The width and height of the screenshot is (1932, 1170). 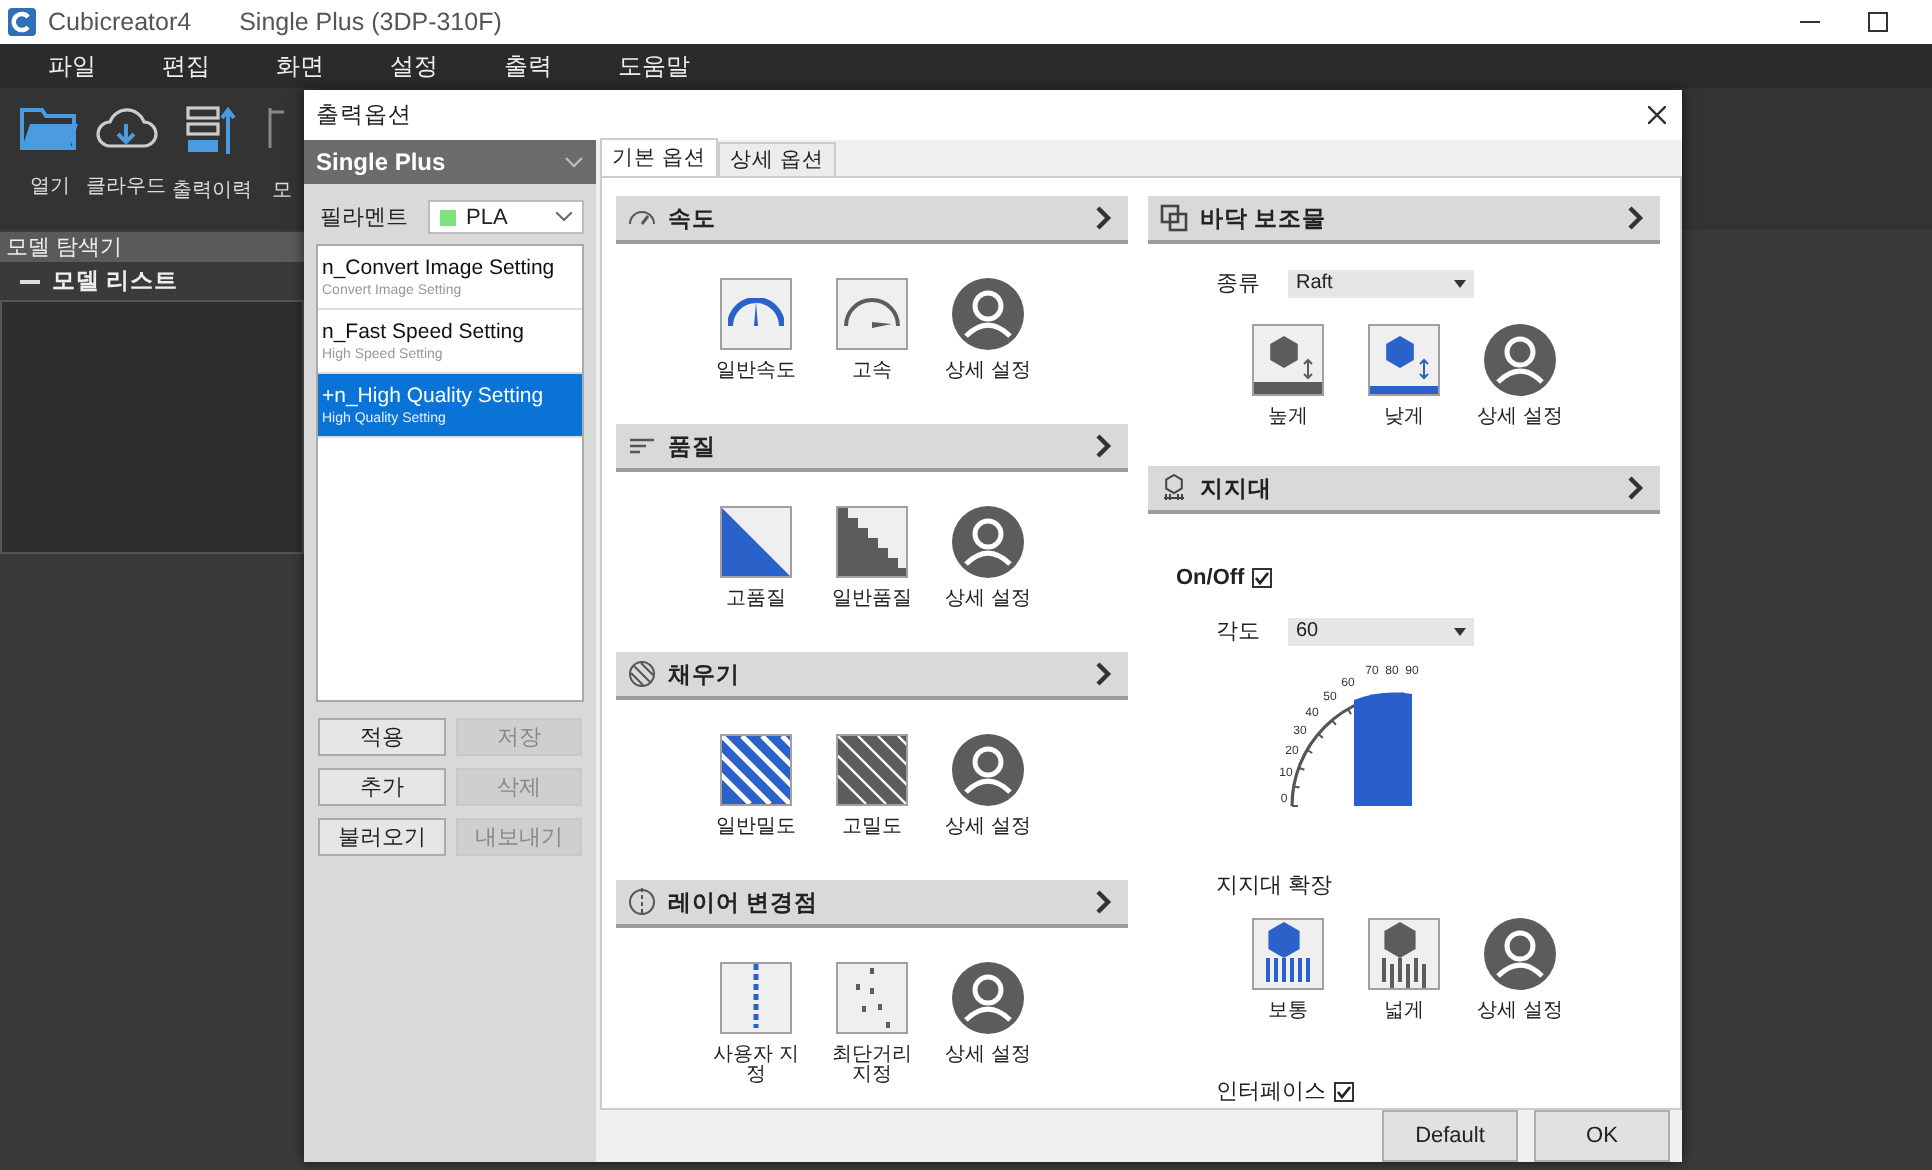 I want to click on menu-item: 도움말, so click(x=654, y=66).